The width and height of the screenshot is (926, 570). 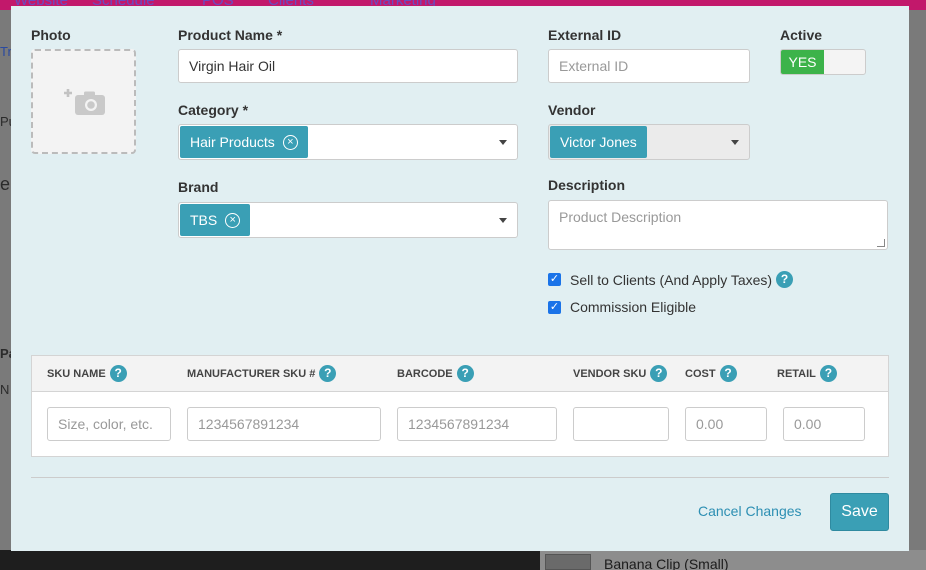 What do you see at coordinates (213, 110) in the screenshot?
I see `category-label: Category *` at bounding box center [213, 110].